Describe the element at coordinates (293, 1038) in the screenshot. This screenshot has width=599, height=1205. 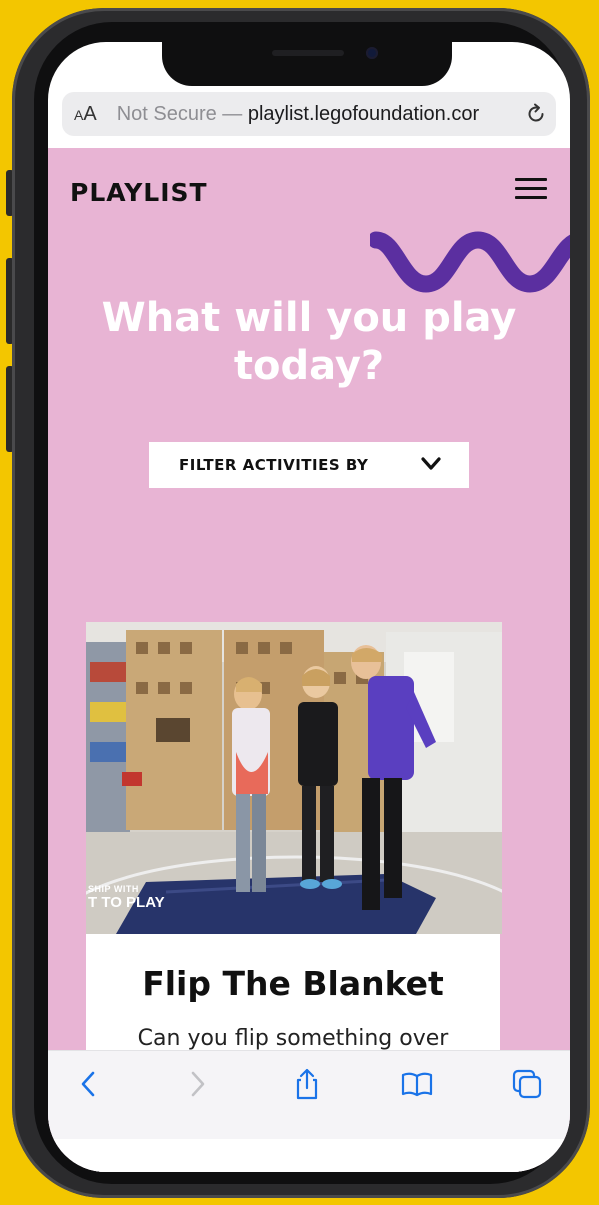
I see `card-description: Can you flip something over` at that location.